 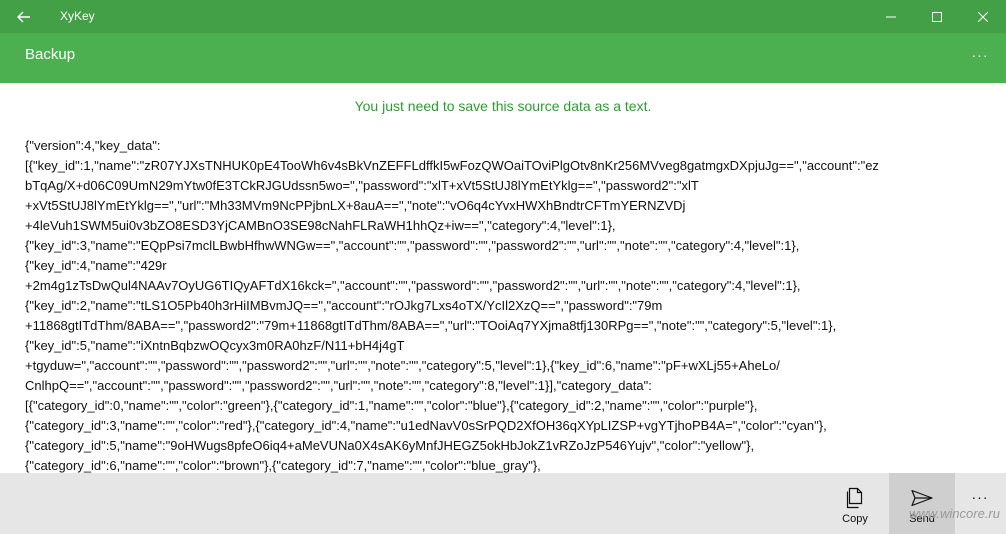 What do you see at coordinates (50, 54) in the screenshot?
I see `page-title: Backup` at bounding box center [50, 54].